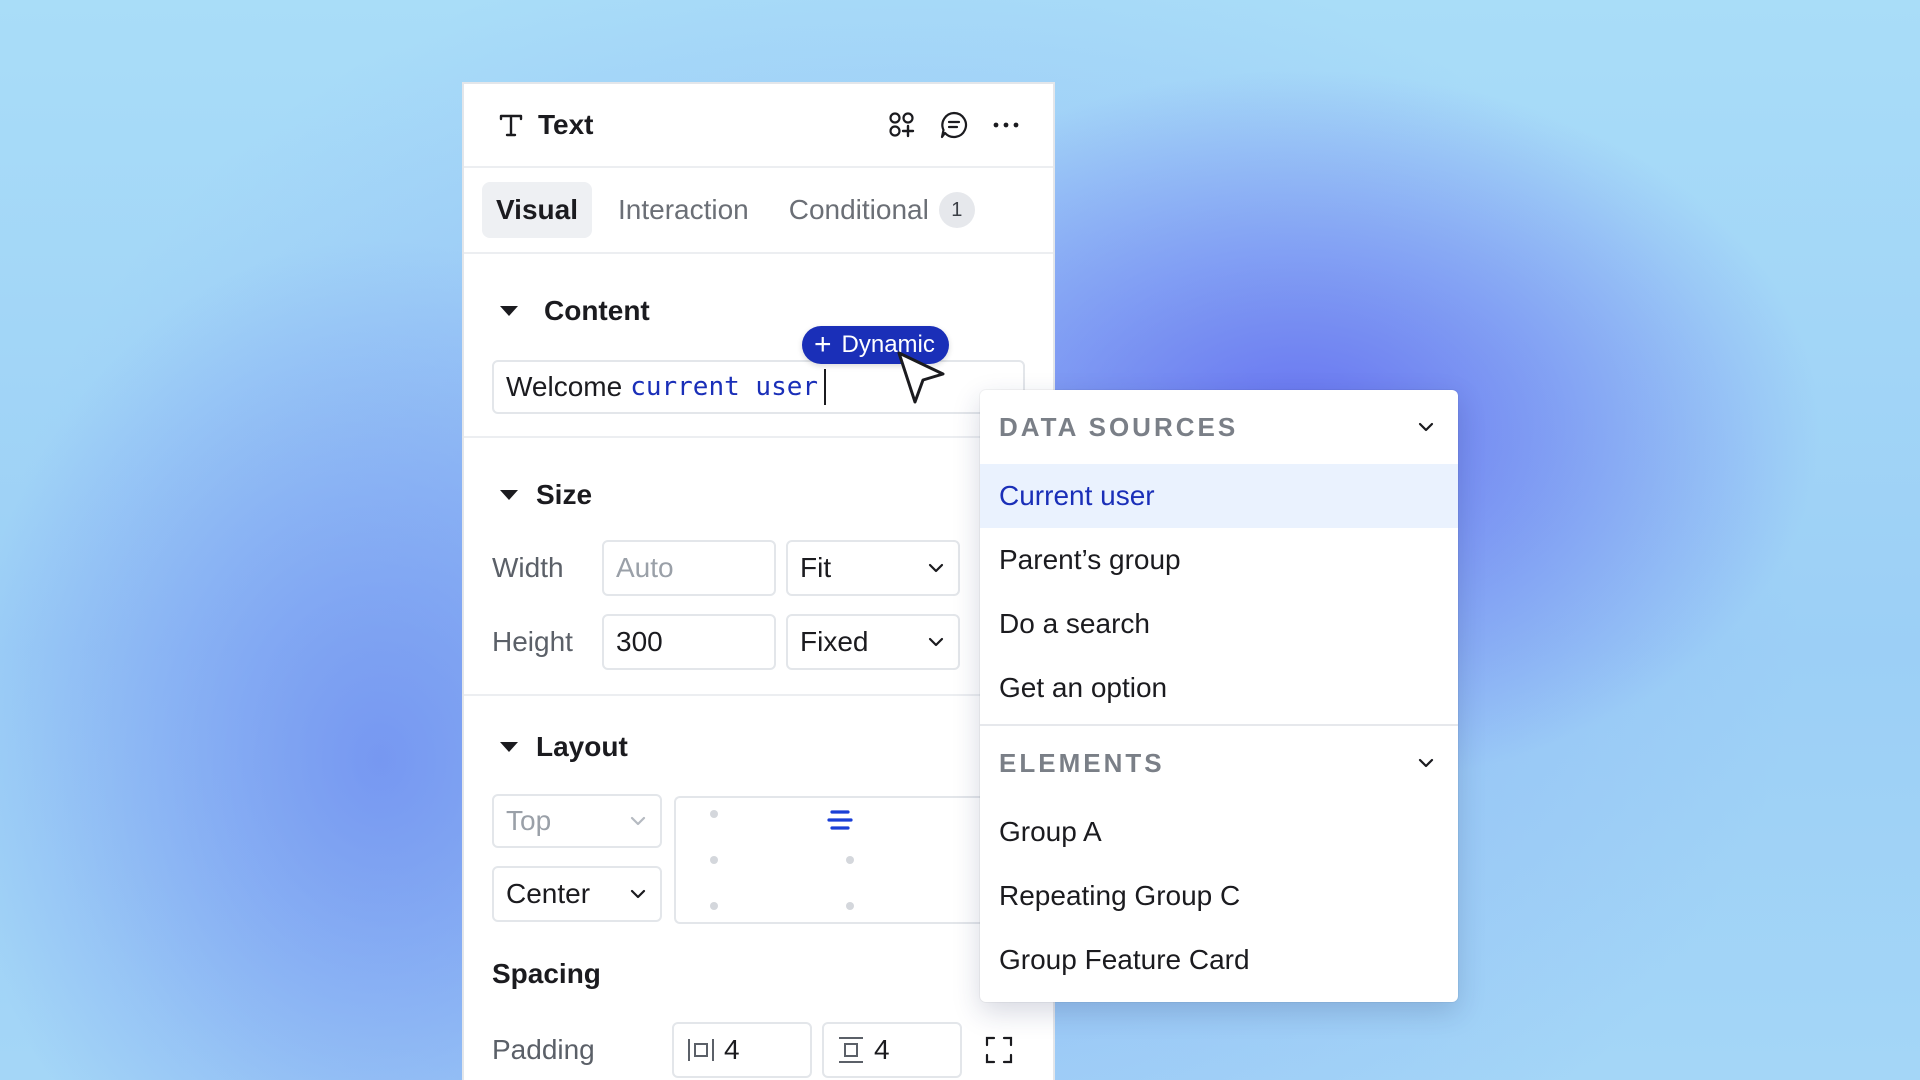 This screenshot has height=1080, width=1920. What do you see at coordinates (1082, 762) in the screenshot?
I see `elements-label: ELEMENTS` at bounding box center [1082, 762].